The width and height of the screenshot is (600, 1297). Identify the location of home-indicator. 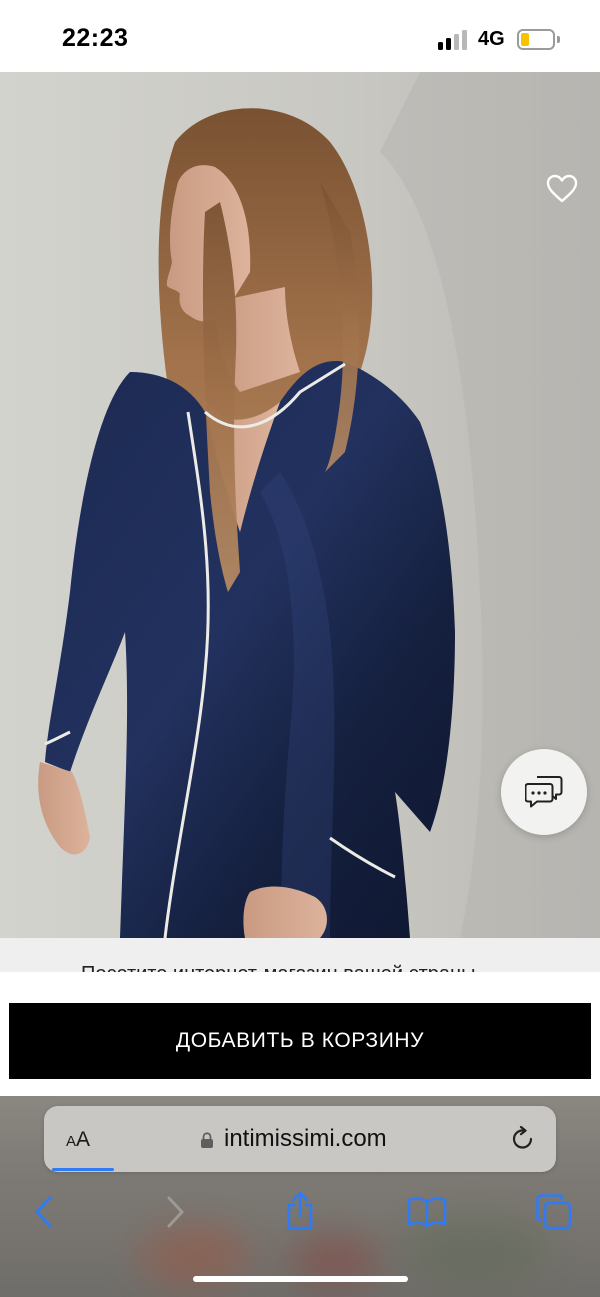
(300, 1279).